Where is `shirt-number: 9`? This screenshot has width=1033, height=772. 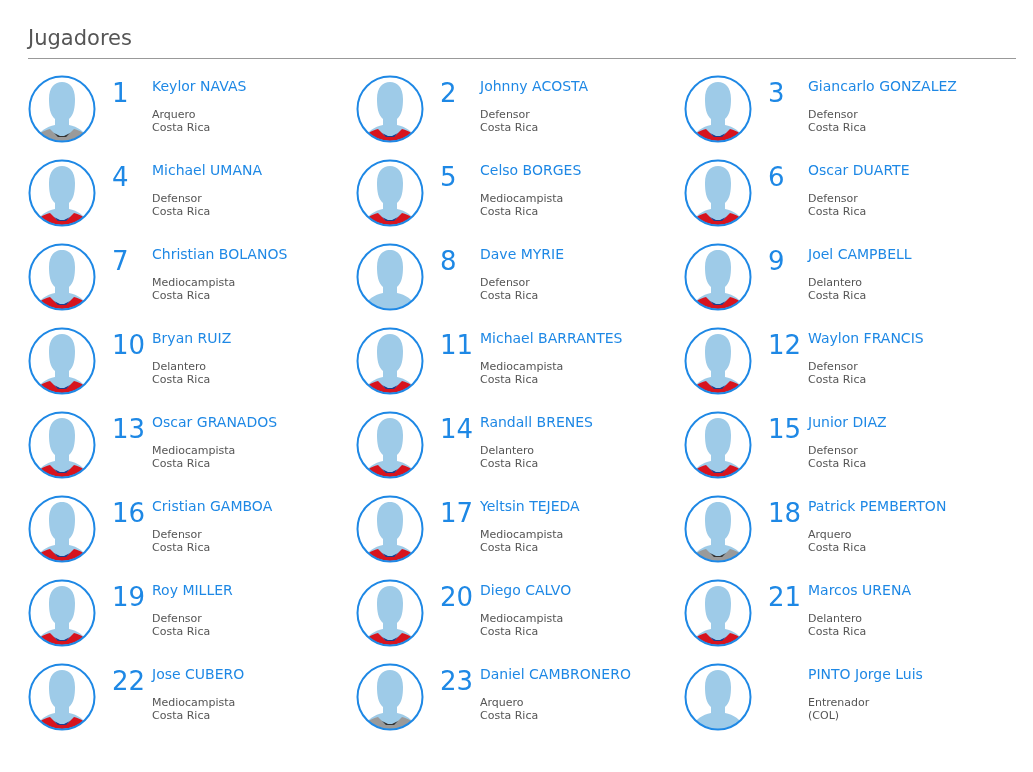
shirt-number: 9 is located at coordinates (777, 261).